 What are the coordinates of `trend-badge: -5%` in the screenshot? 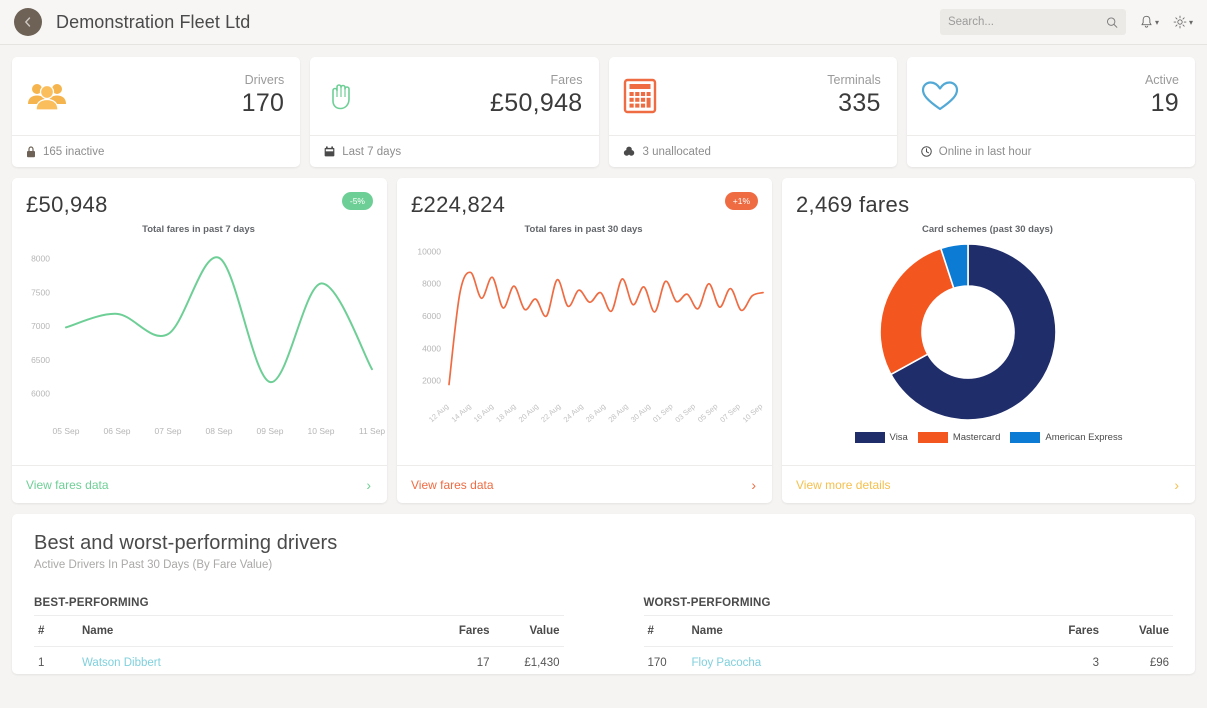 It's located at (357, 201).